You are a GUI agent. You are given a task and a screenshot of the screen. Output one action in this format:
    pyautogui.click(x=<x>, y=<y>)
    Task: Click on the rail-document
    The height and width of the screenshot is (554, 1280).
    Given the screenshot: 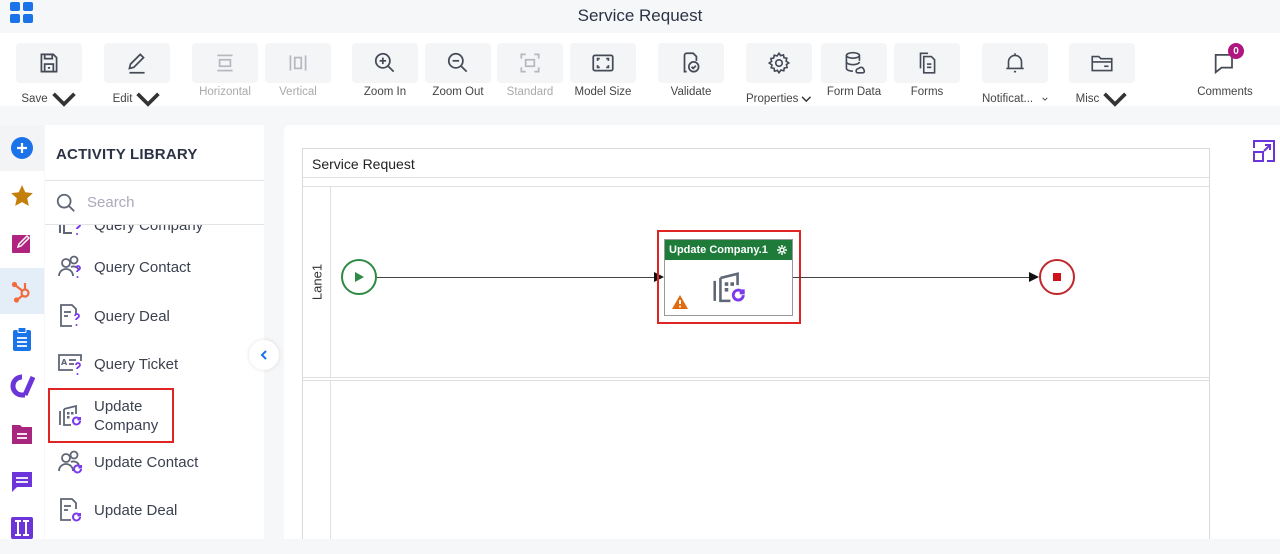 What is the action you would take?
    pyautogui.click(x=22, y=434)
    